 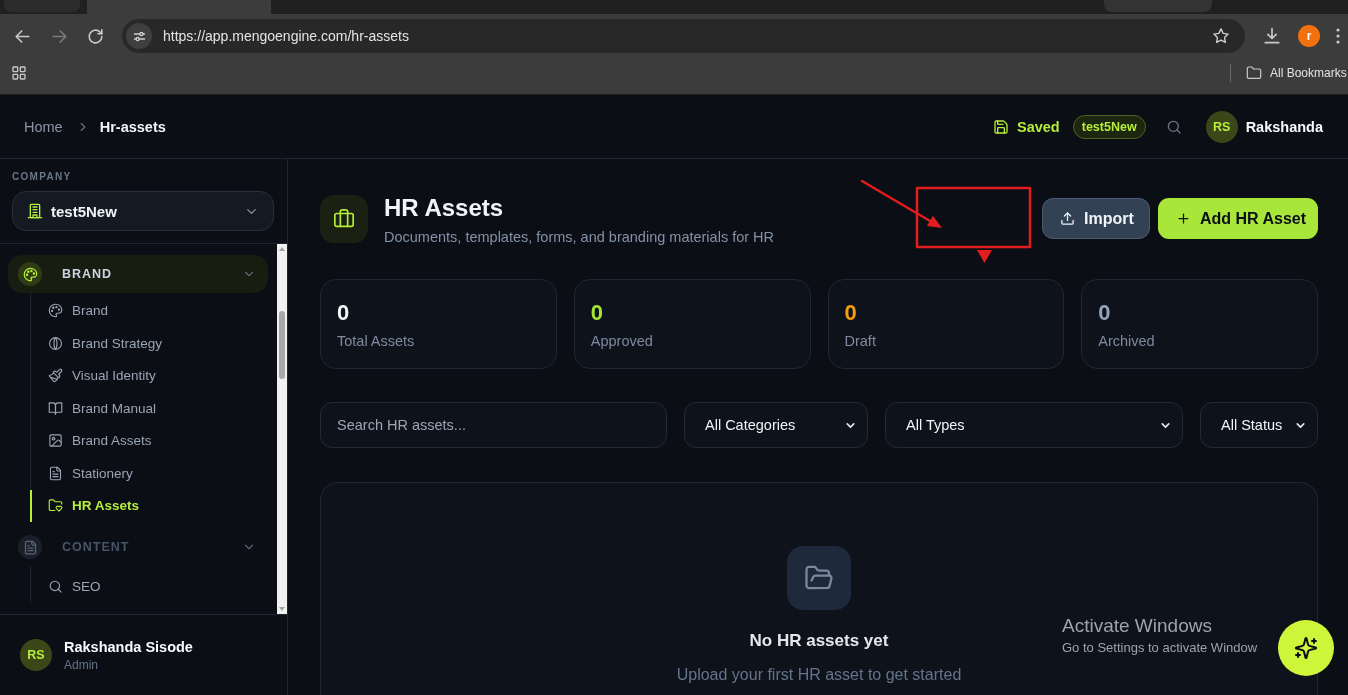 What do you see at coordinates (819, 675) in the screenshot?
I see `empty-state-message: Upload your first HR asset to get started` at bounding box center [819, 675].